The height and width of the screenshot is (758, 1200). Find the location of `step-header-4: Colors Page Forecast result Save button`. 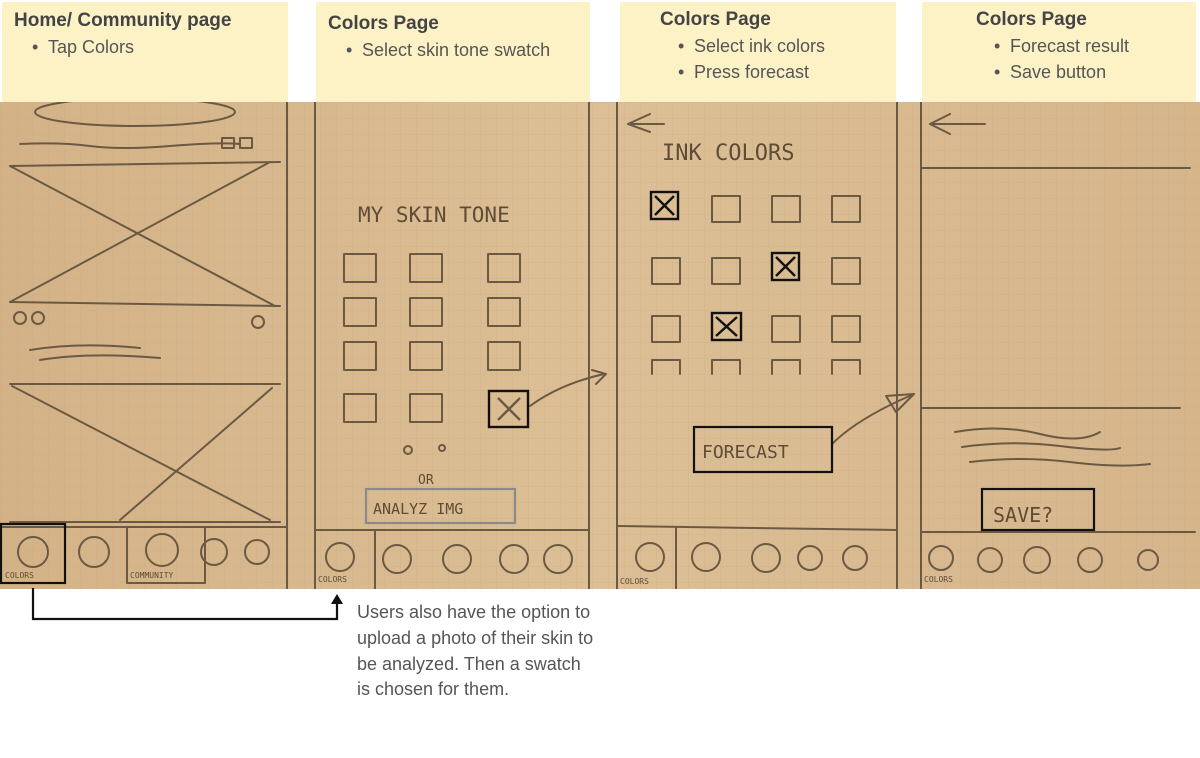

step-header-4: Colors Page Forecast result Save button is located at coordinates (1059, 52).